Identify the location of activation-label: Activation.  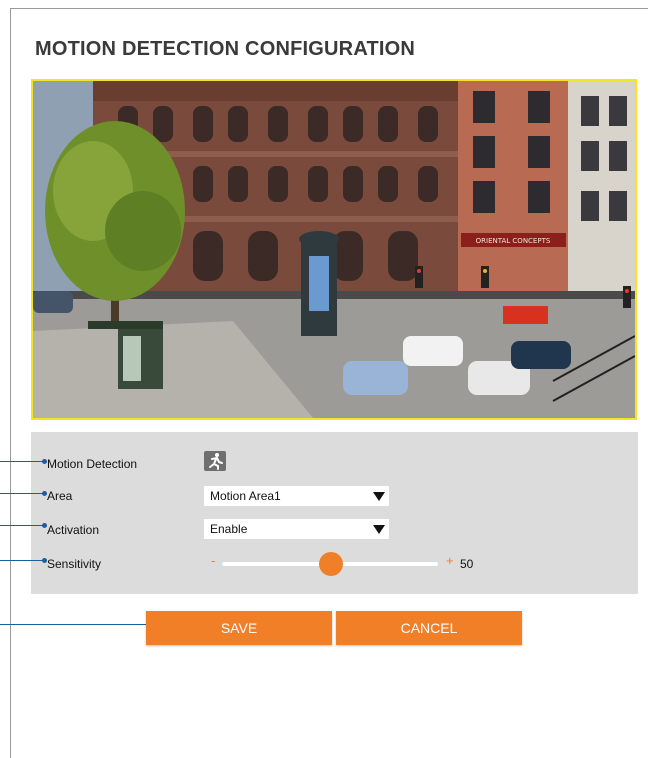
(73, 530).